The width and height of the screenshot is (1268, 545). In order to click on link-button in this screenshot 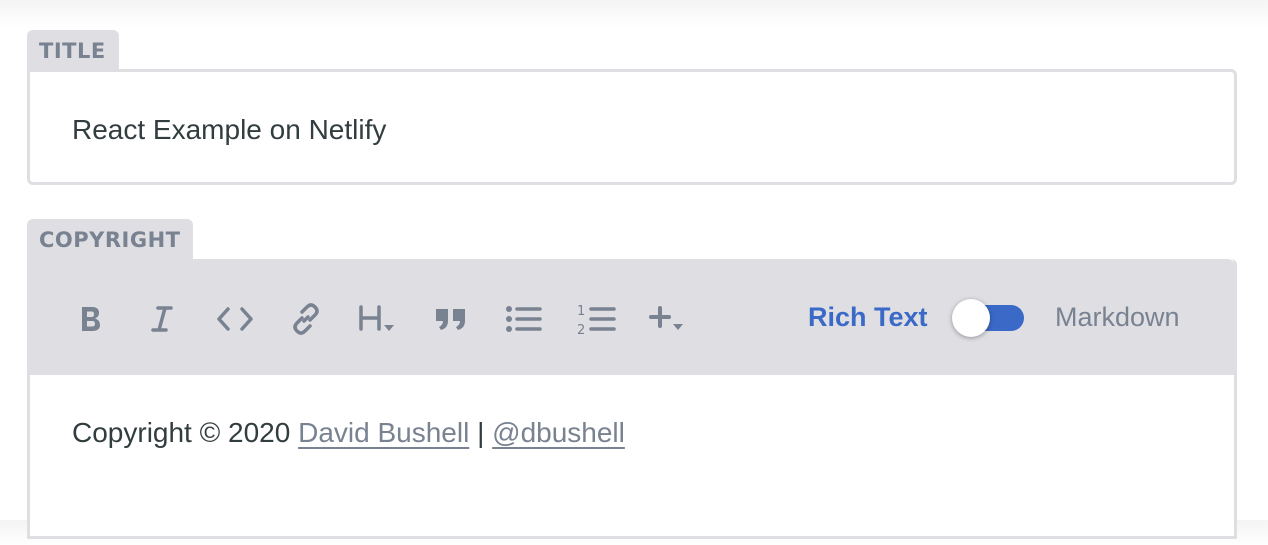, I will do `click(306, 319)`.